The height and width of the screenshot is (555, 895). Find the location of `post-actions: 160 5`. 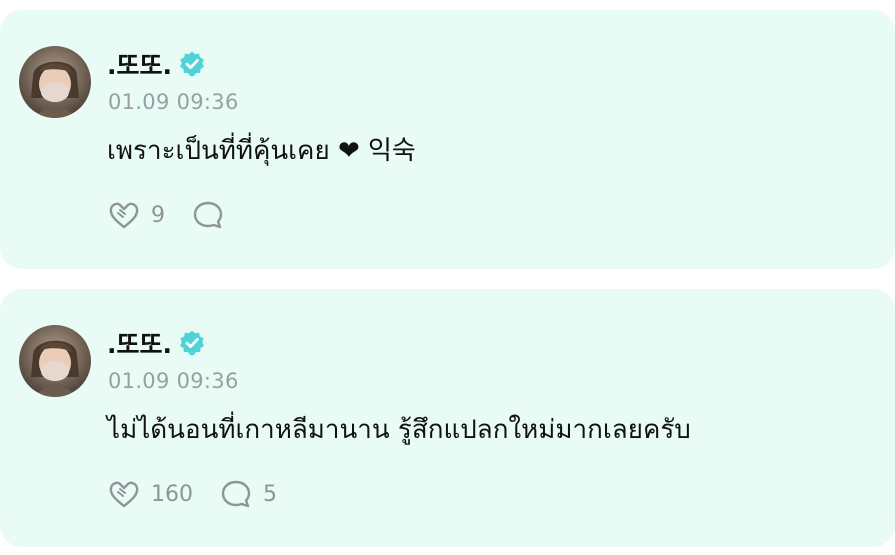

post-actions: 160 5 is located at coordinates (192, 494).